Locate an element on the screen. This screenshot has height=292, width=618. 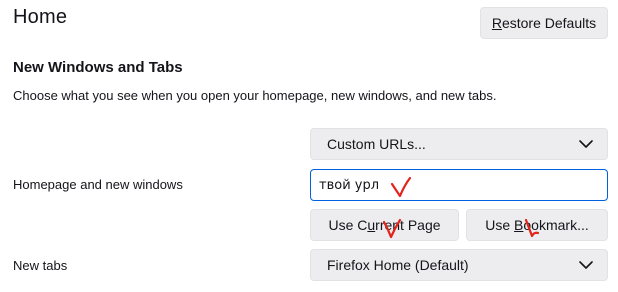
homepage-url-input is located at coordinates (459, 185).